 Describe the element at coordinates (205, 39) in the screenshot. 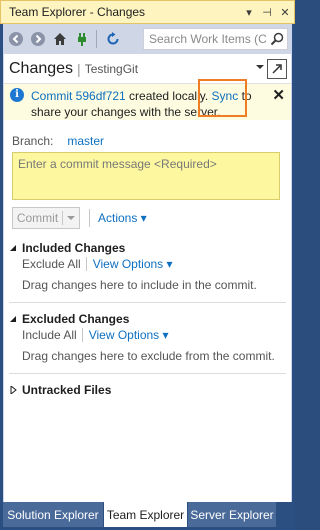

I see `search-input: Search Work Items (C` at that location.